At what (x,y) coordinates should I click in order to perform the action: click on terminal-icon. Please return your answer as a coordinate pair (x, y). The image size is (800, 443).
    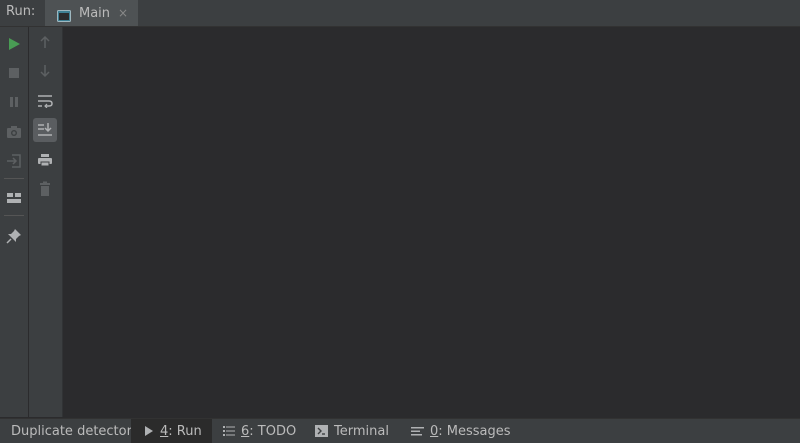
    Looking at the image, I should click on (321, 431).